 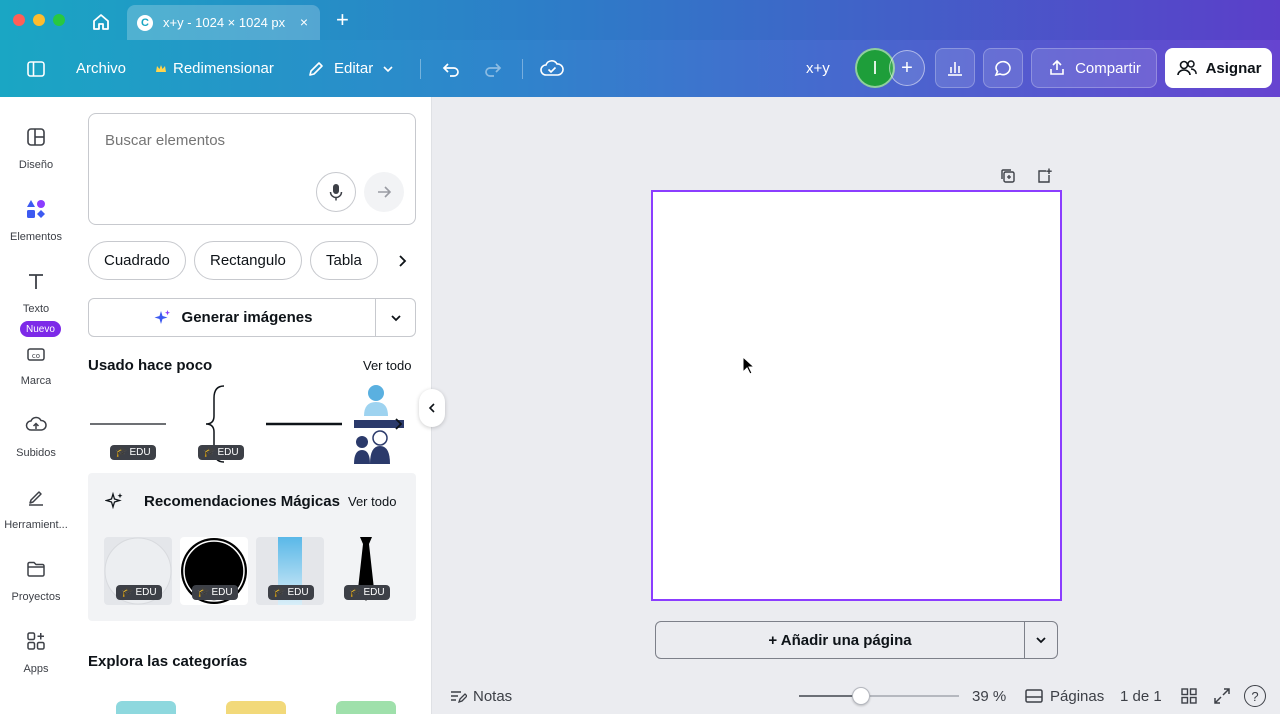 What do you see at coordinates (248, 260) in the screenshot?
I see `chip-rectangulo: Rectangulo` at bounding box center [248, 260].